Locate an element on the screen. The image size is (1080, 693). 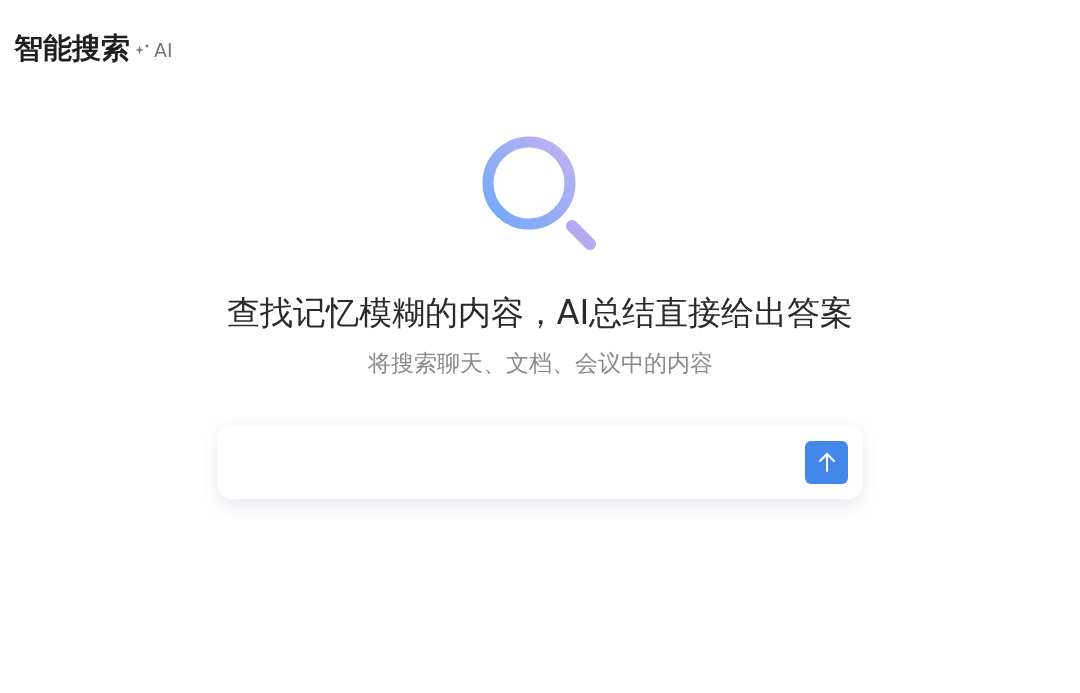
arrow-up-icon is located at coordinates (826, 462).